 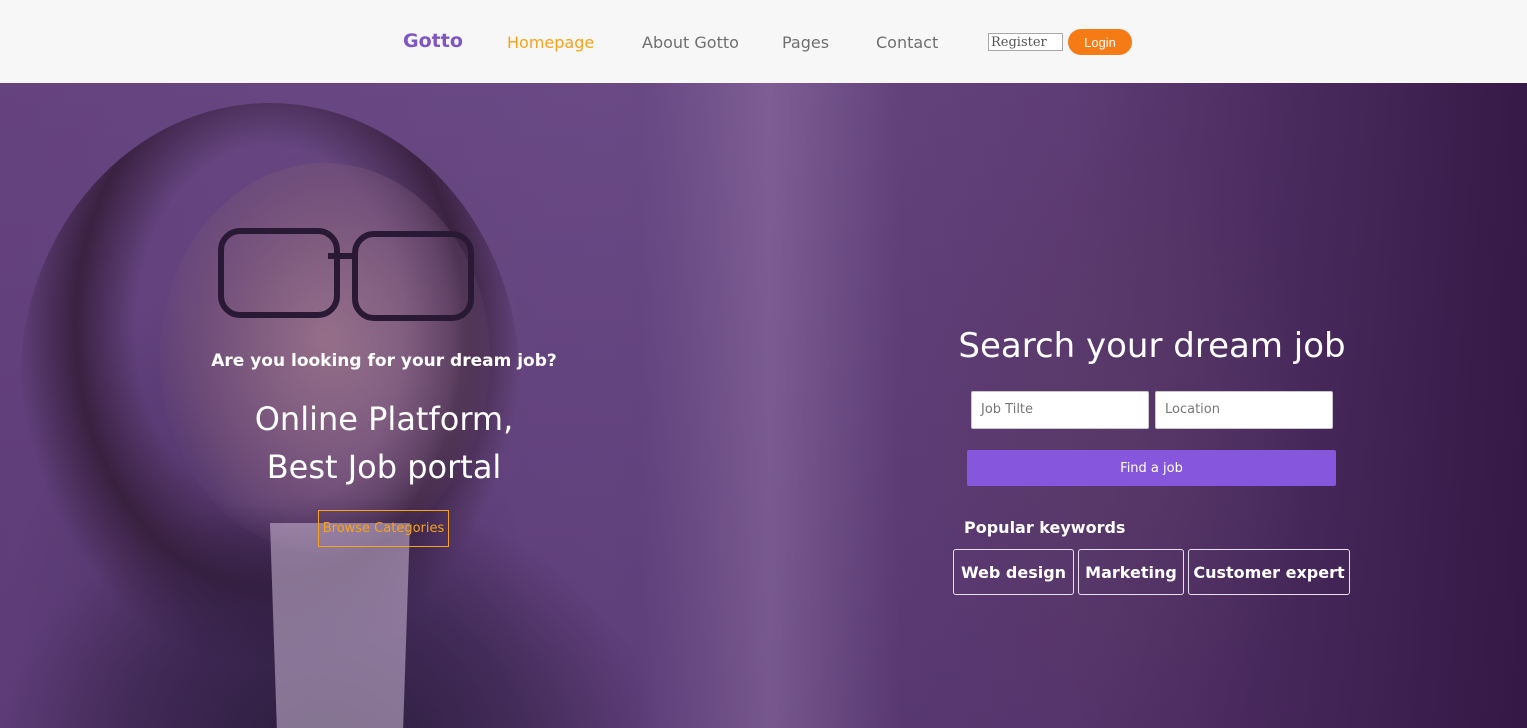 I want to click on search-title: Search your dream job, so click(x=1152, y=346).